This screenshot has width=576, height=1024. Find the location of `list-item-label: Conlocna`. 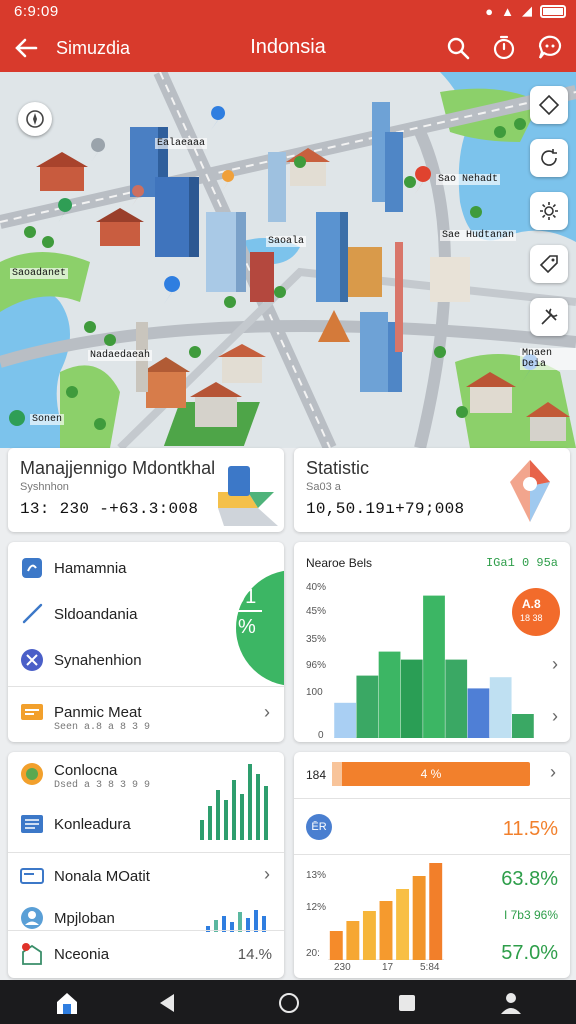

list-item-label: Conlocna is located at coordinates (86, 770).